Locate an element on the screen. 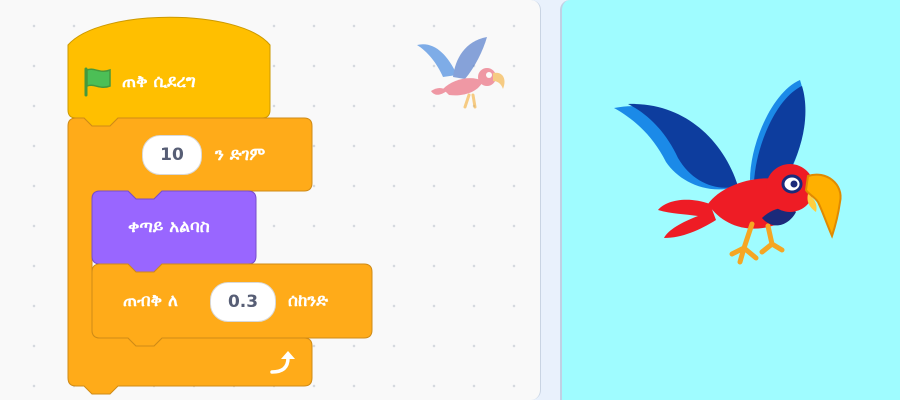 This screenshot has width=900, height=400. parrot-sprite-icon is located at coordinates (460, 73).